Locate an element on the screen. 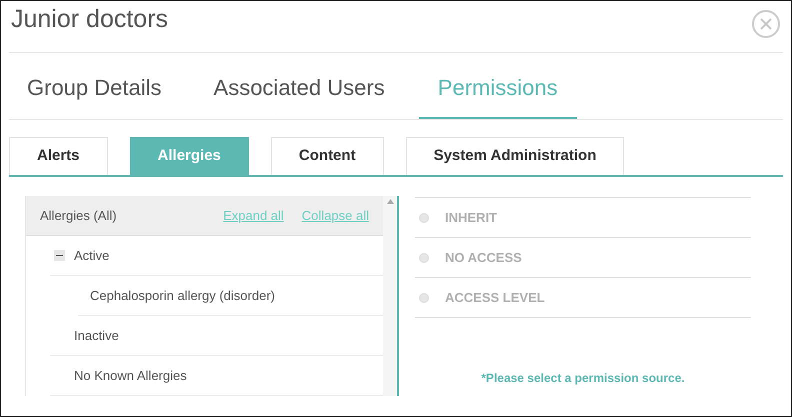 The width and height of the screenshot is (792, 417). scroll-up-icon is located at coordinates (390, 201).